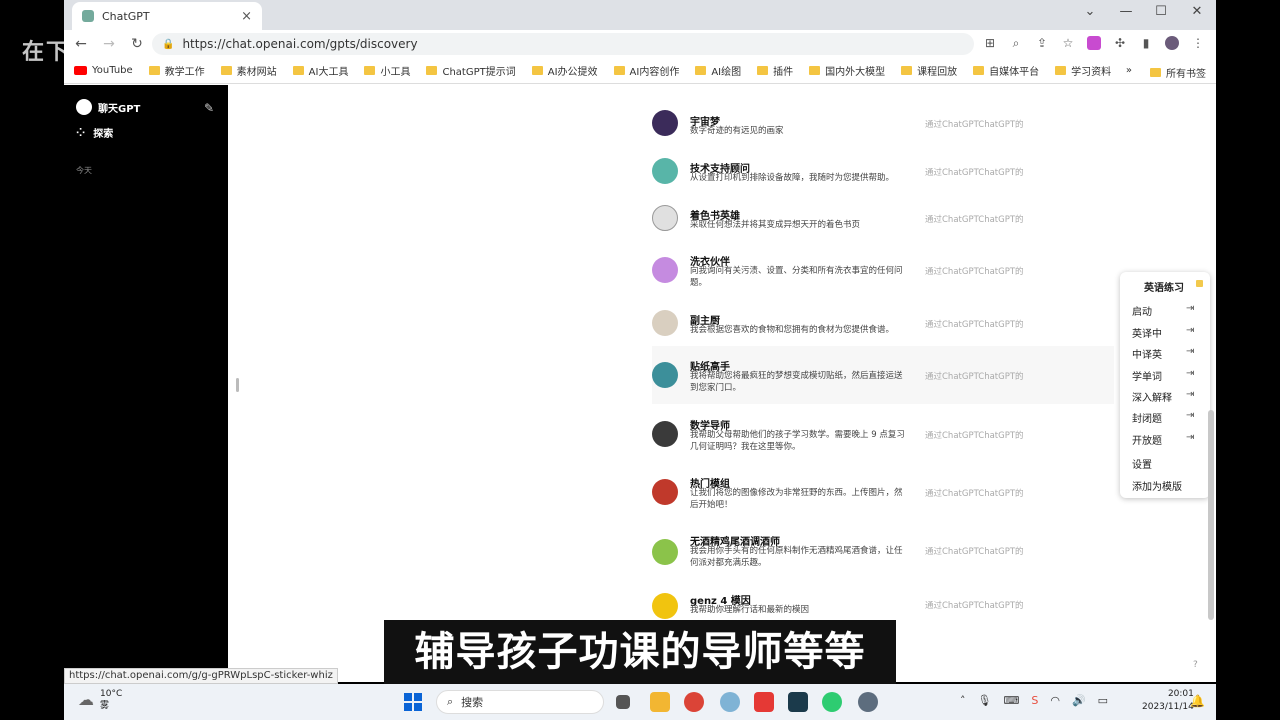 The height and width of the screenshot is (720, 1280). Describe the element at coordinates (1090, 11) in the screenshot. I see `tab-search-icon: ⌄` at that location.